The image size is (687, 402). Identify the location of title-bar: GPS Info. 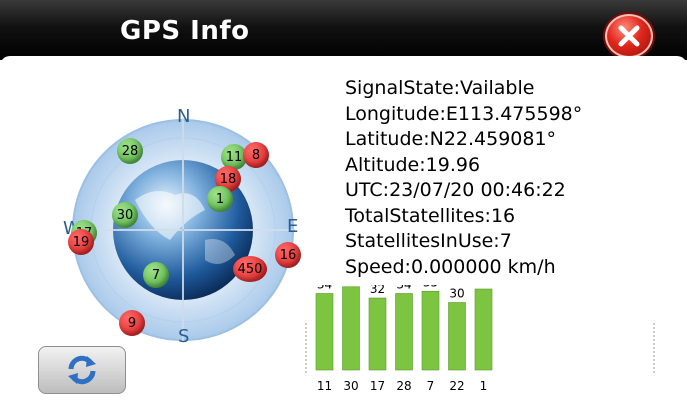
(343, 30).